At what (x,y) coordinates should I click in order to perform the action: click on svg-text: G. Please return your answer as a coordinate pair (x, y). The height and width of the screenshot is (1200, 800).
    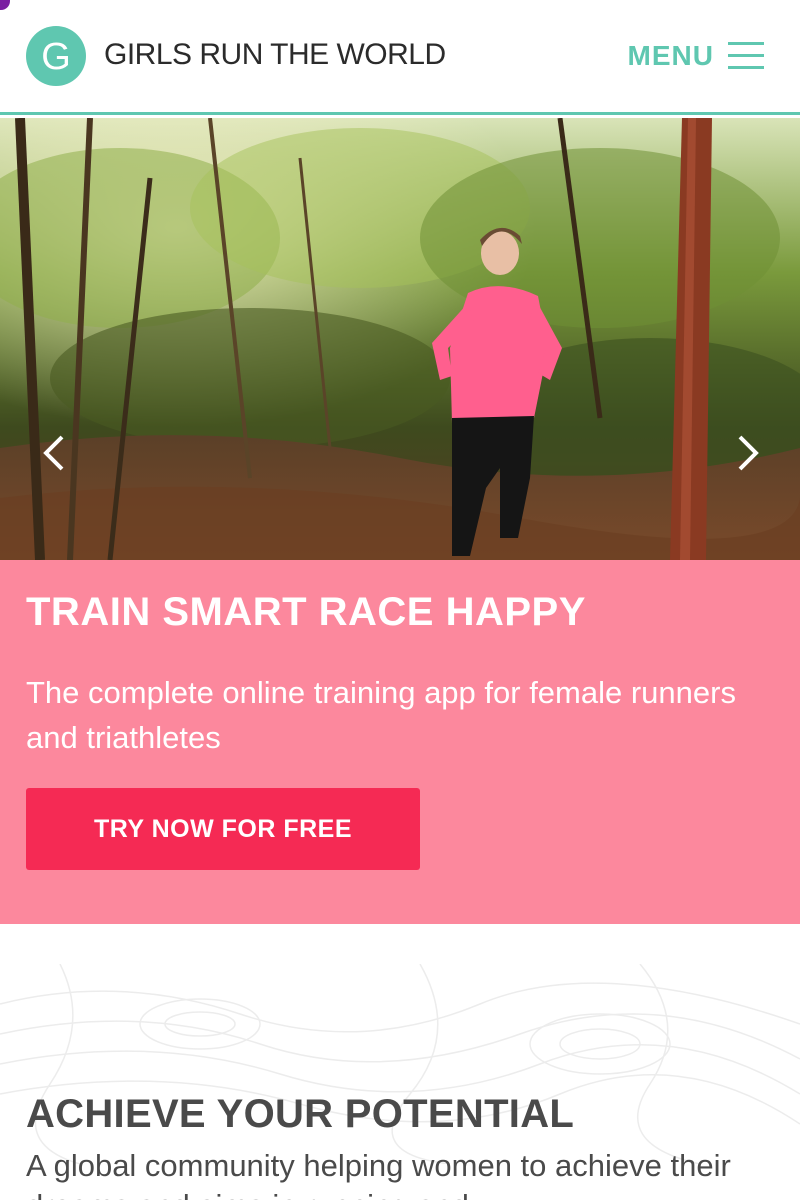
    Looking at the image, I should click on (56, 57).